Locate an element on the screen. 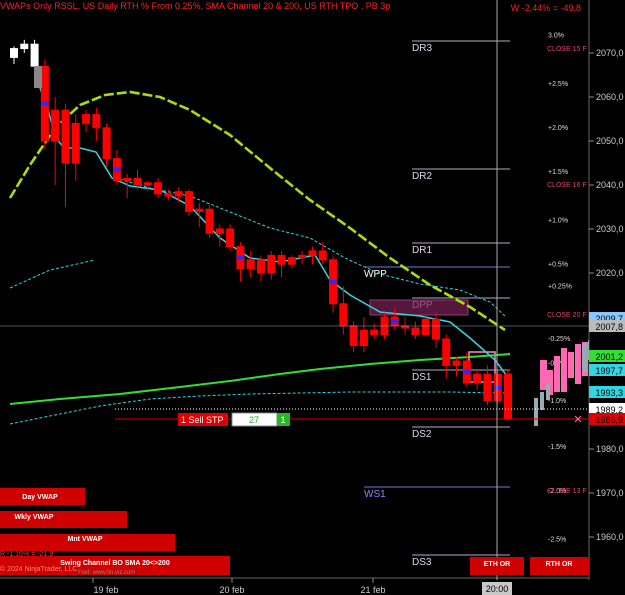  weekly-vwap-label: Wkly VWAP is located at coordinates (34, 517).